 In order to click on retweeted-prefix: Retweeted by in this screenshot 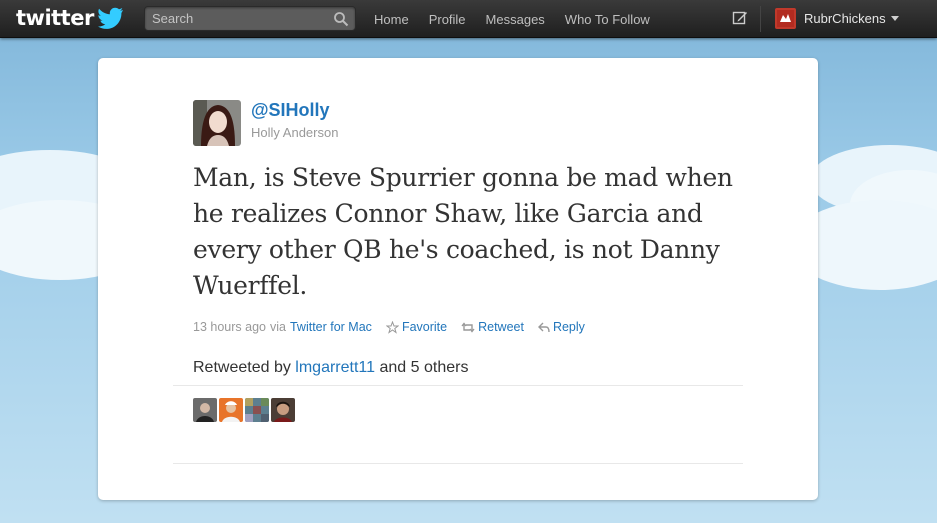, I will do `click(242, 367)`.